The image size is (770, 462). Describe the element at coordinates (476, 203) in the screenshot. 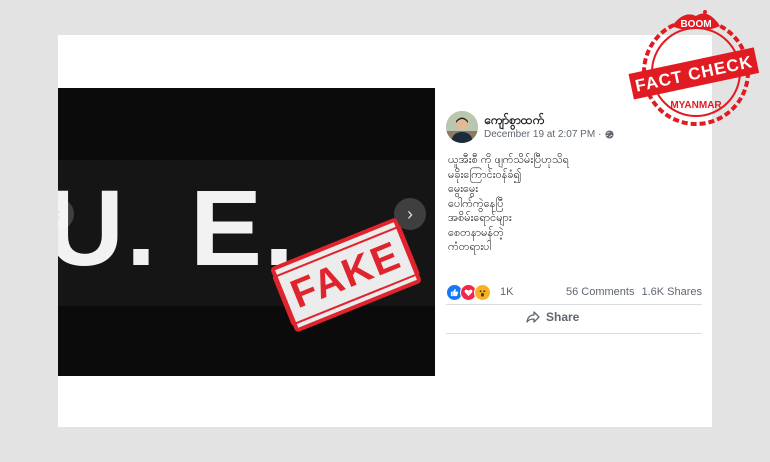

I see `post-text-line: ပေါက်ကွဲနေပြီ` at that location.